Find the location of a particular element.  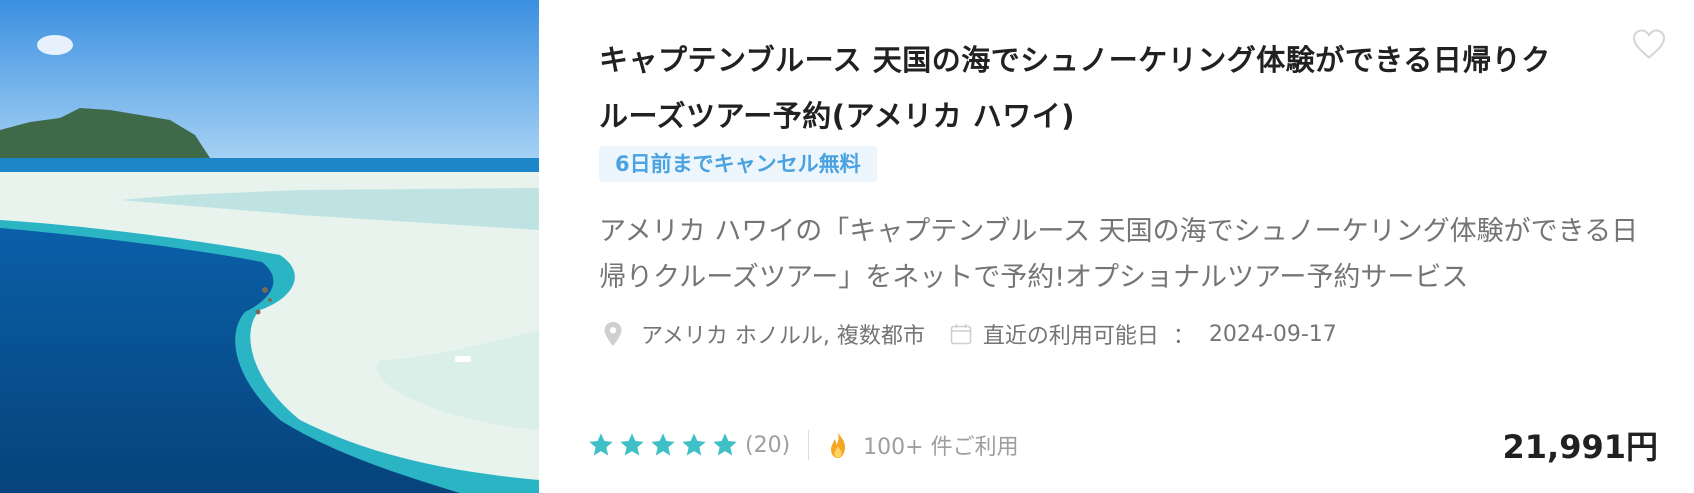

review-count: (20) is located at coordinates (767, 445).